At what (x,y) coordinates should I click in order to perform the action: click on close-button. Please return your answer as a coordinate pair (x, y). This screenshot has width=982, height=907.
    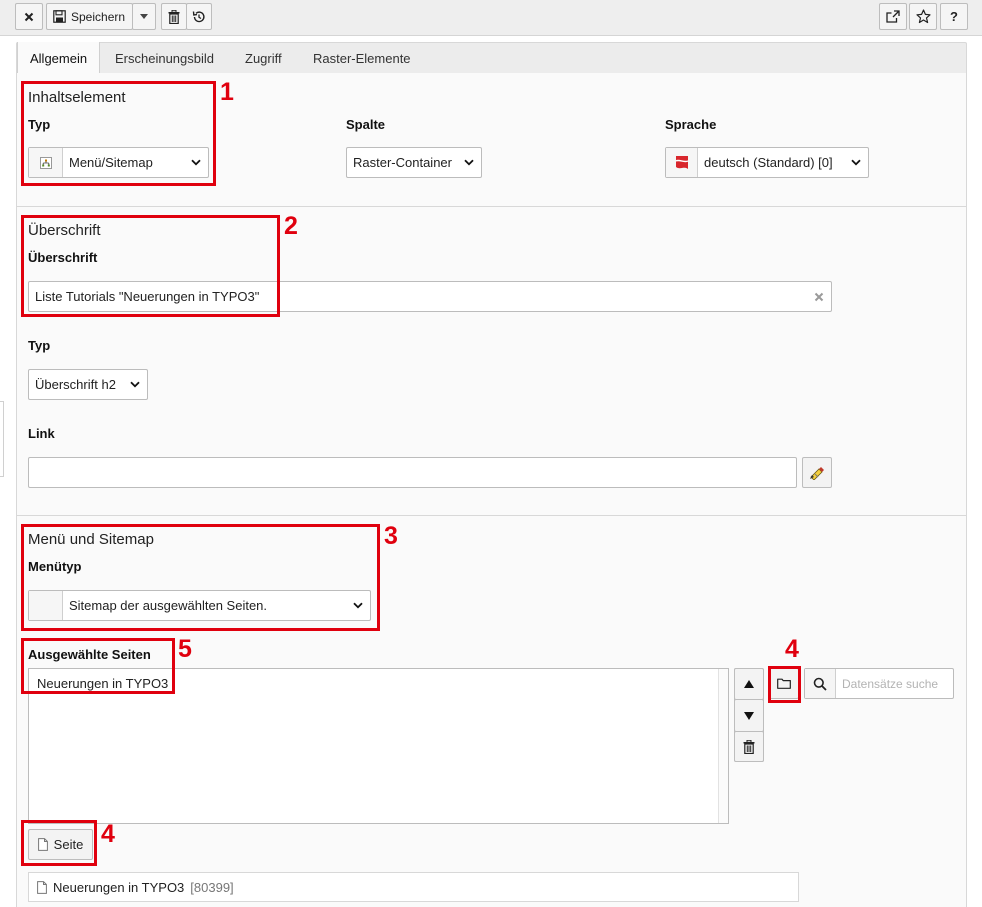
    Looking at the image, I should click on (29, 16).